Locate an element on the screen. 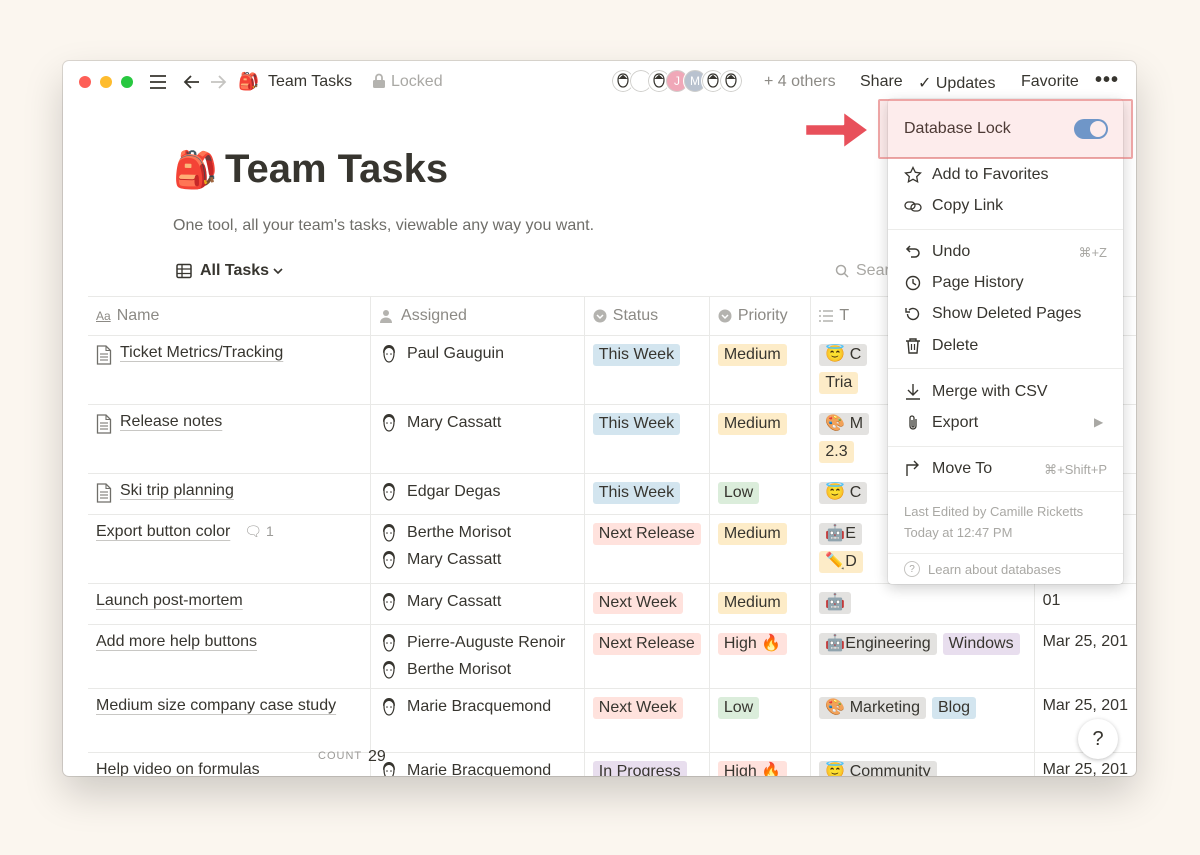 Image resolution: width=1200 pixels, height=855 pixels. tag-chip: 😇 Community is located at coordinates (878, 768).